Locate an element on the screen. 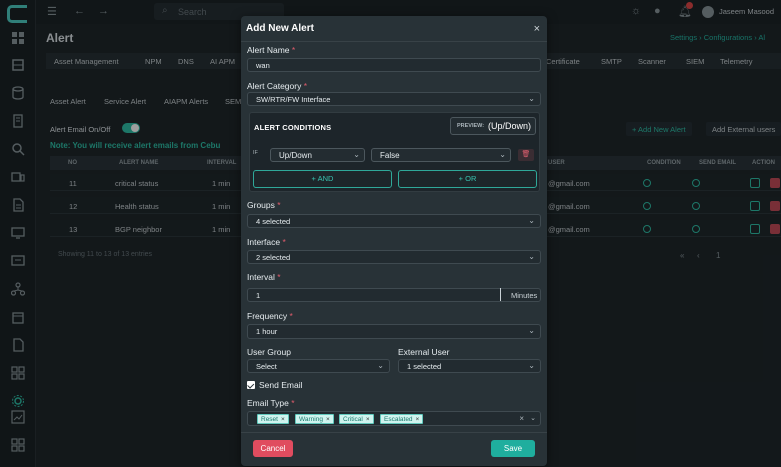 Image resolution: width=781 pixels, height=467 pixels. email-type-label: Email Type * is located at coordinates (271, 403).